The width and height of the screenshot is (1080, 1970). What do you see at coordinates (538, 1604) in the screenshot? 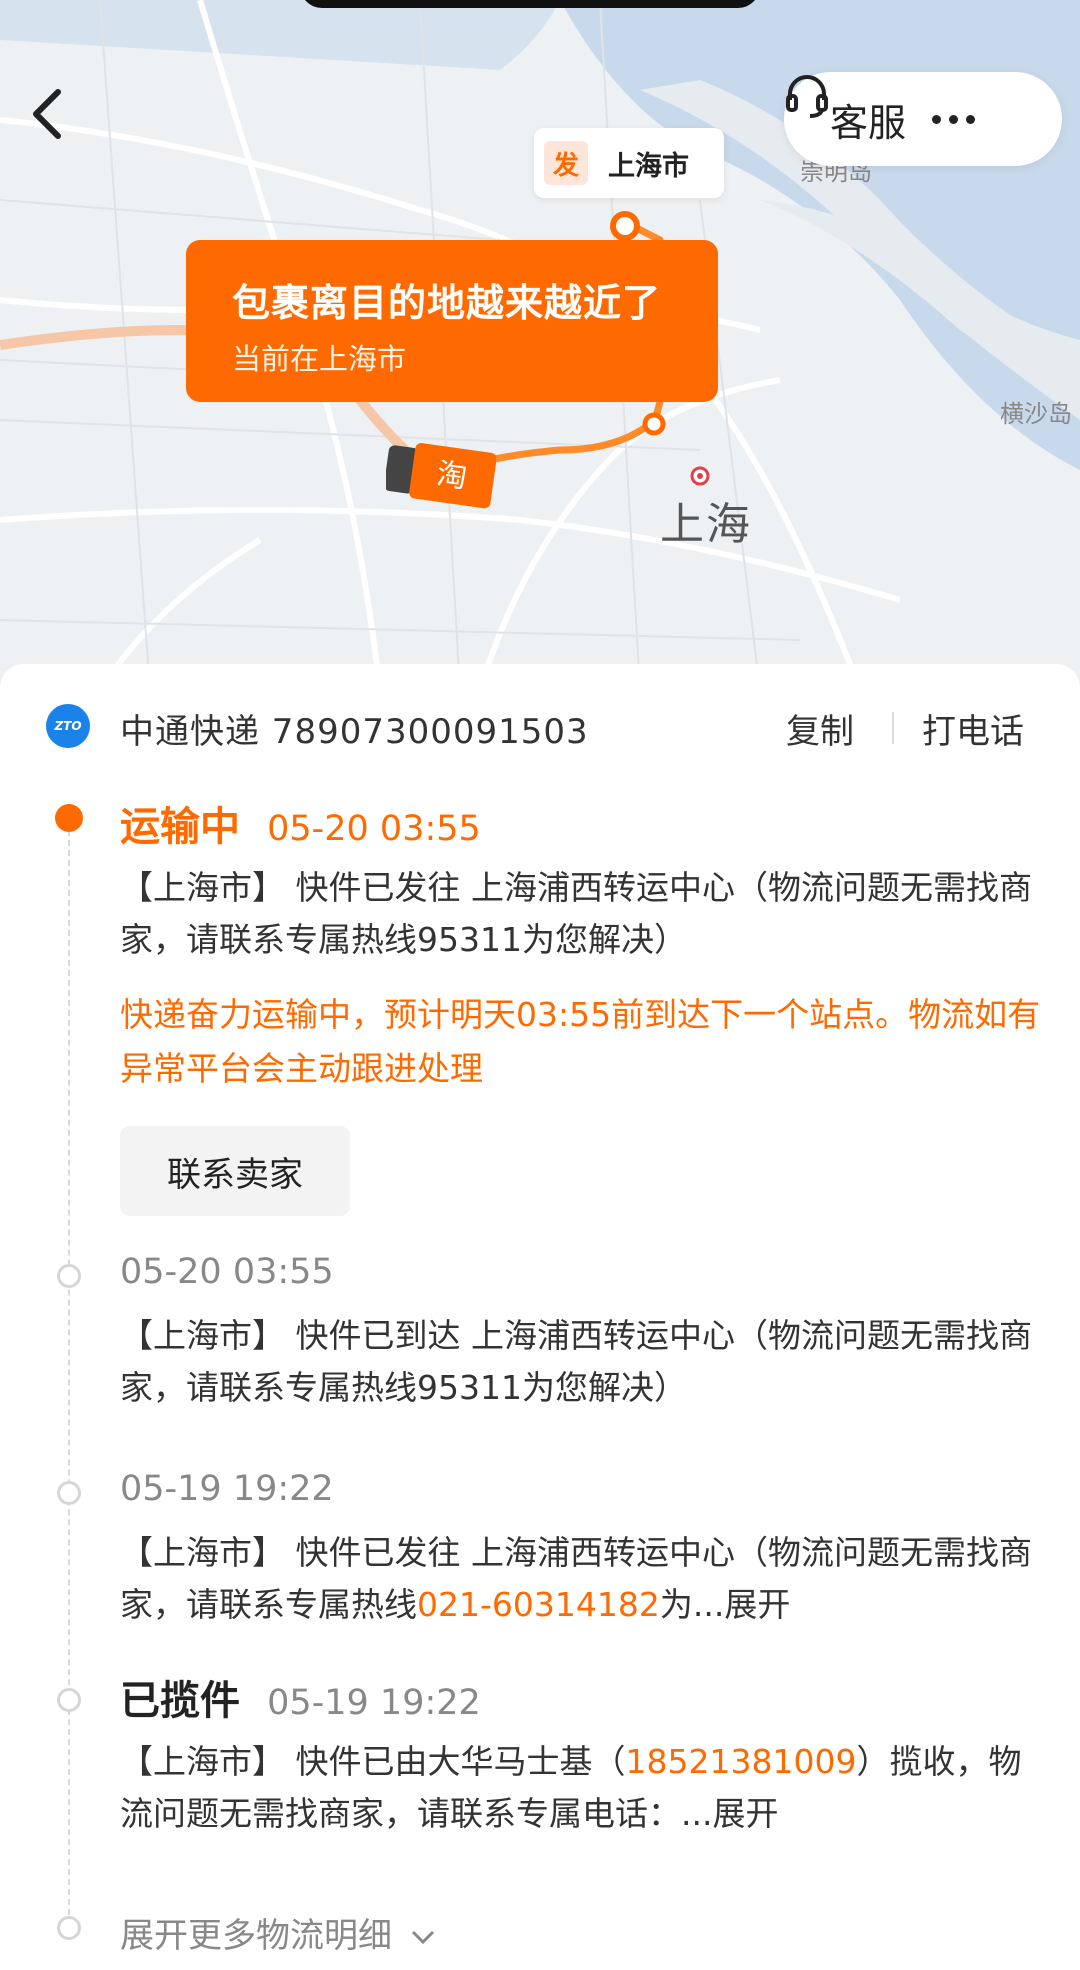
I see `phone-link: 021-60314182` at bounding box center [538, 1604].